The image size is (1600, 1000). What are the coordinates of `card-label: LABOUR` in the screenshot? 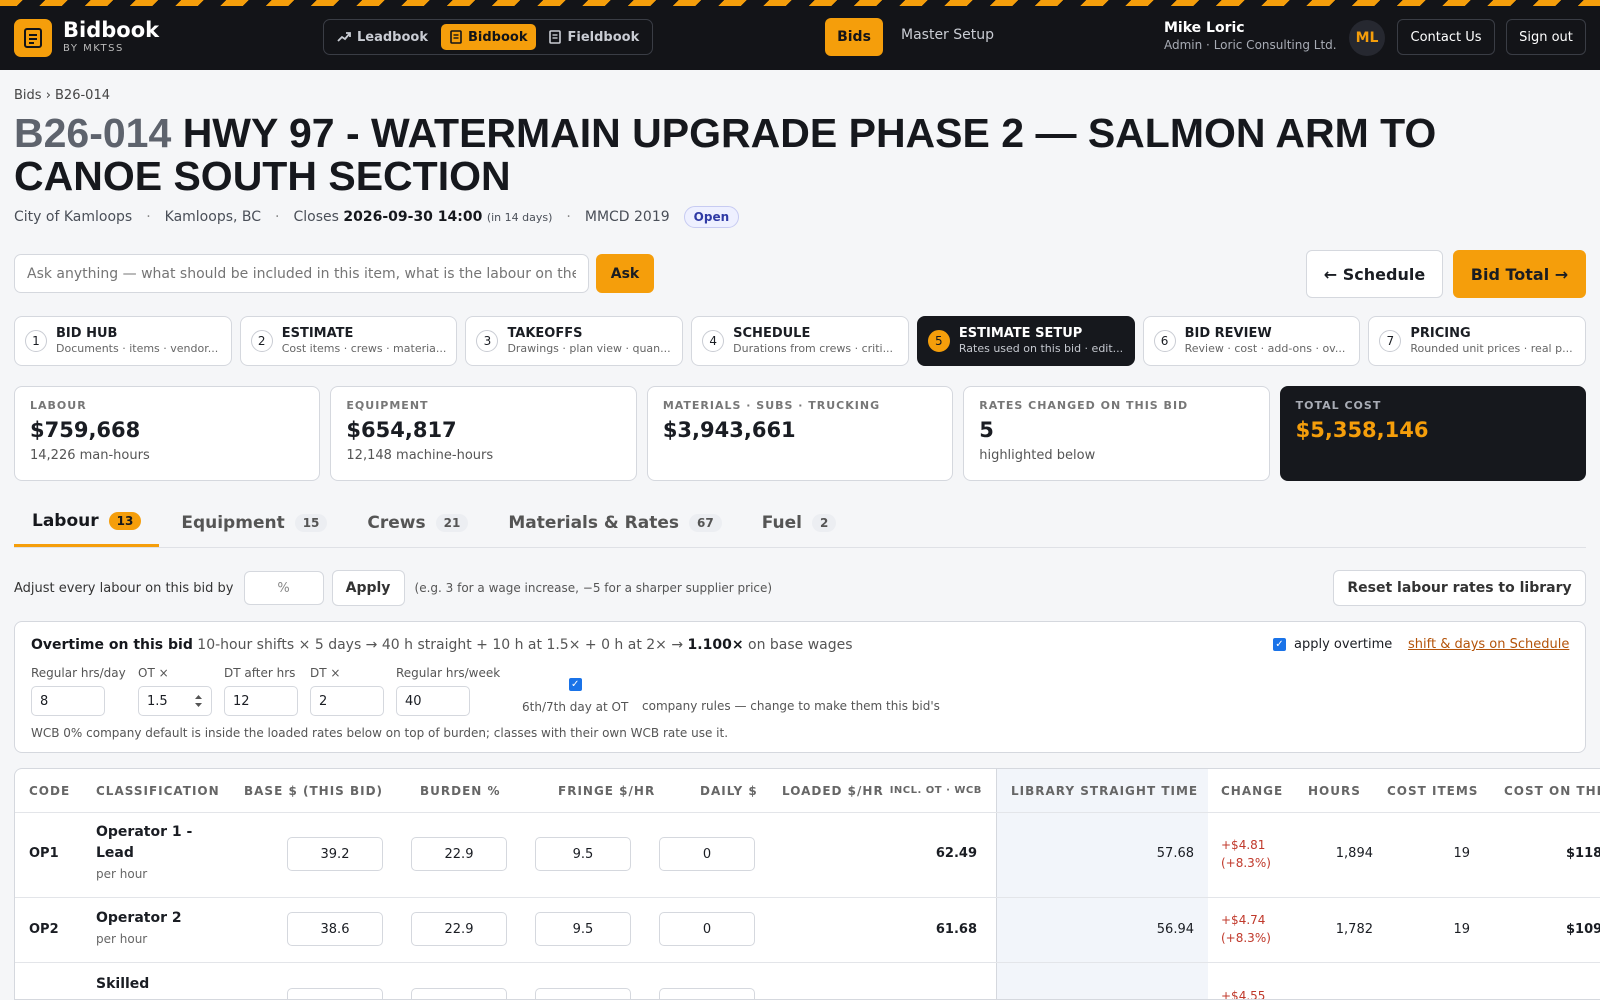 It's located at (58, 405).